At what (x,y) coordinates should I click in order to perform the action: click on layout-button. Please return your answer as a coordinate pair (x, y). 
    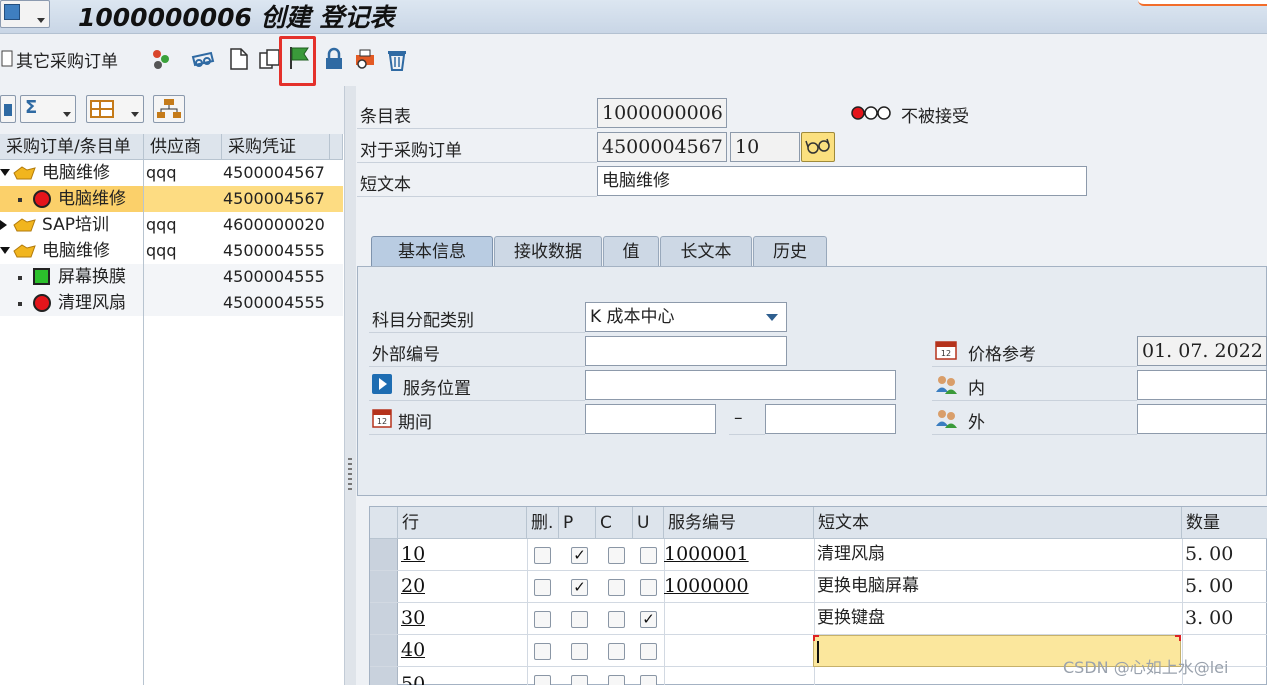
    Looking at the image, I should click on (115, 109).